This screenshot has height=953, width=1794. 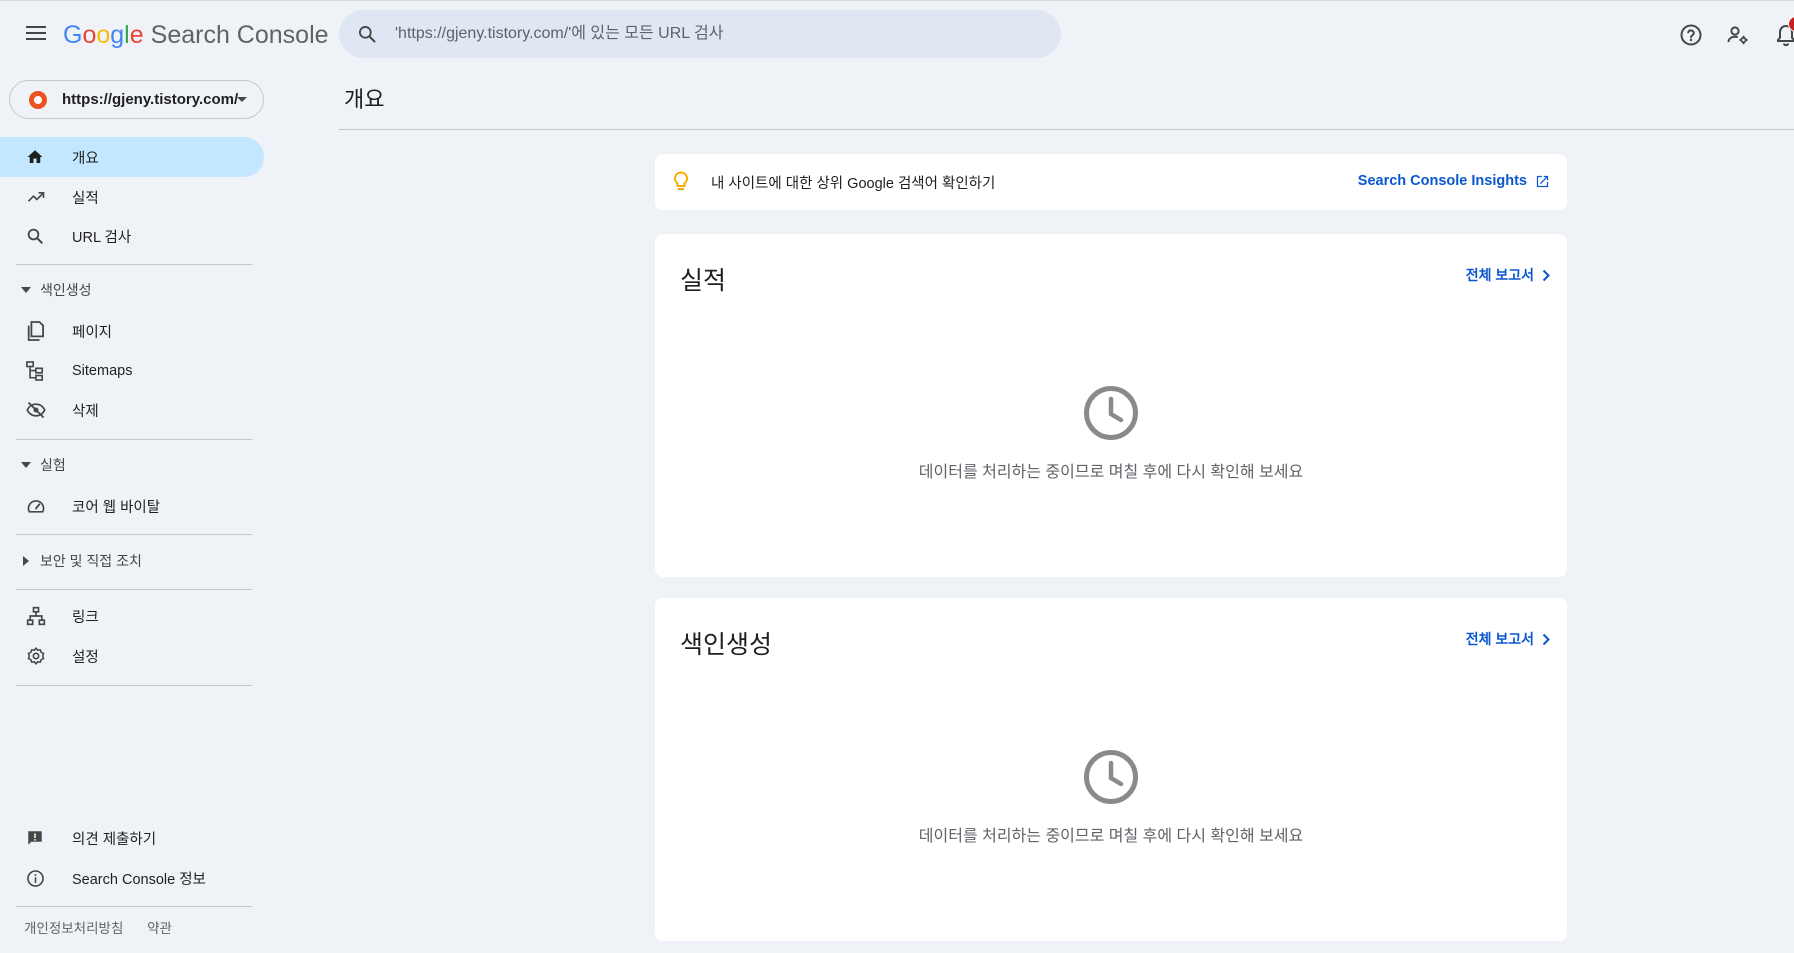 What do you see at coordinates (35, 331) in the screenshot?
I see `pages-icon` at bounding box center [35, 331].